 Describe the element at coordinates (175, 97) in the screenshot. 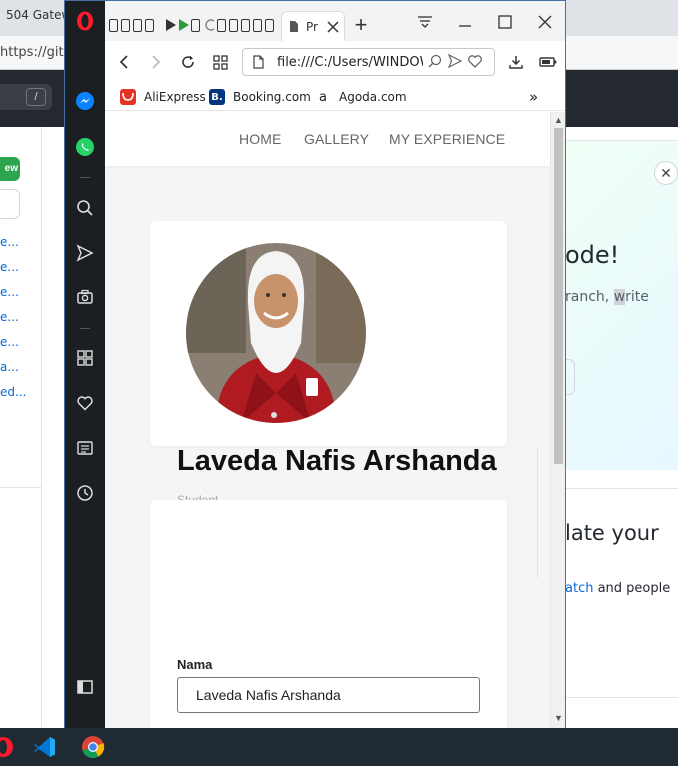

I see `bookmark-label: AliExpress` at that location.